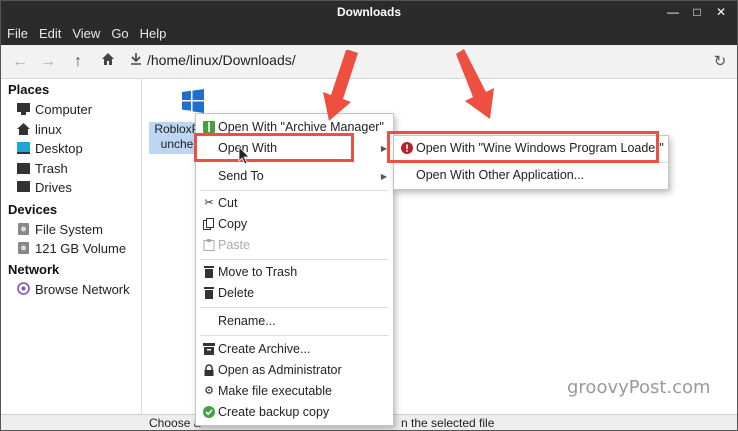  I want to click on window-title: Downloads, so click(368, 12).